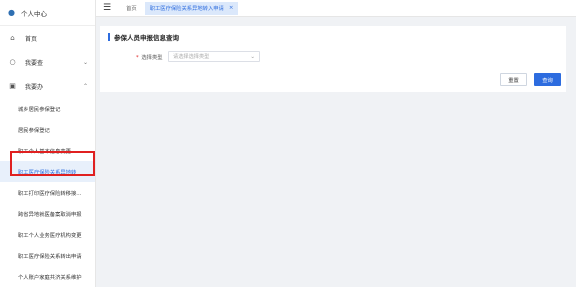 The height and width of the screenshot is (287, 576). What do you see at coordinates (34, 63) in the screenshot?
I see `sidebar-item-label: 我要查` at bounding box center [34, 63].